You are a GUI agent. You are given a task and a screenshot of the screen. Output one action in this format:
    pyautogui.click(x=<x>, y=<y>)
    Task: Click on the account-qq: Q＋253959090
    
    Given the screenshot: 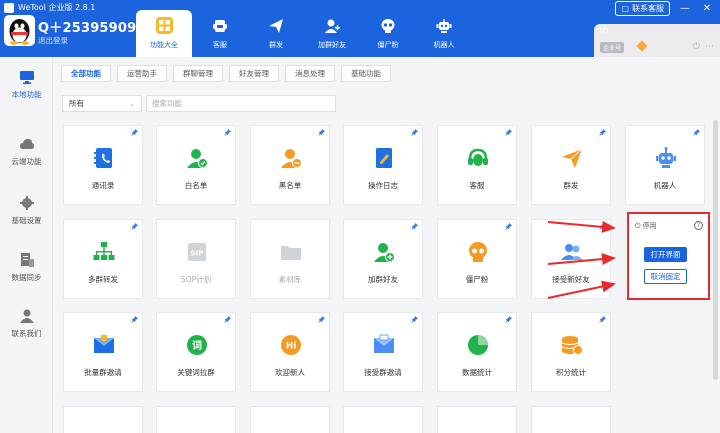 What is the action you would take?
    pyautogui.click(x=92, y=28)
    